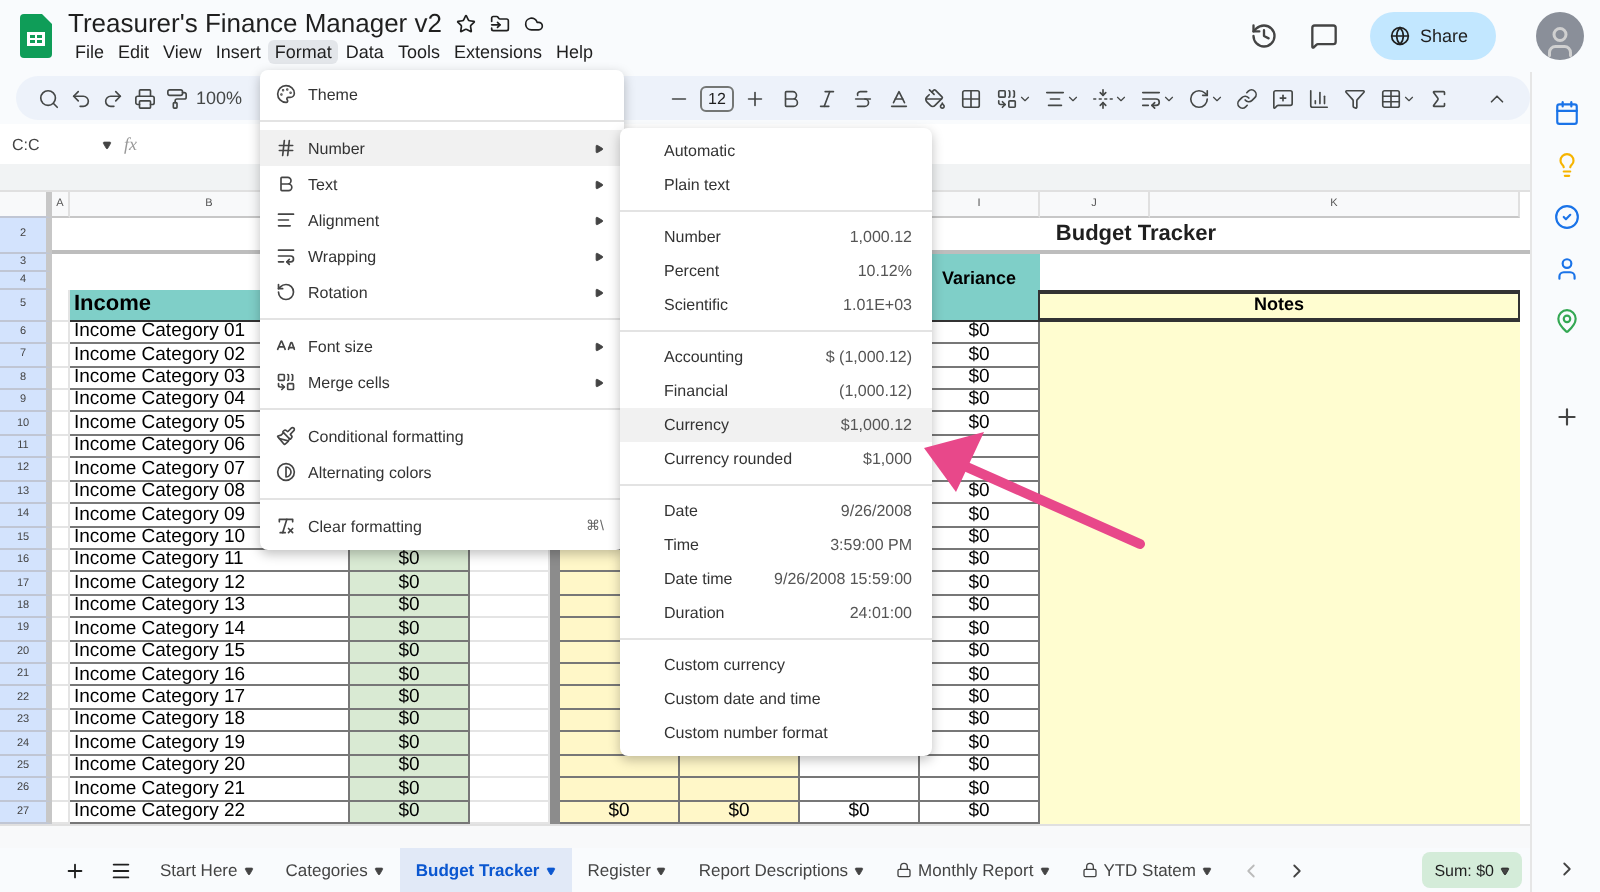 This screenshot has width=1600, height=892. I want to click on function-label: fx, so click(130, 144).